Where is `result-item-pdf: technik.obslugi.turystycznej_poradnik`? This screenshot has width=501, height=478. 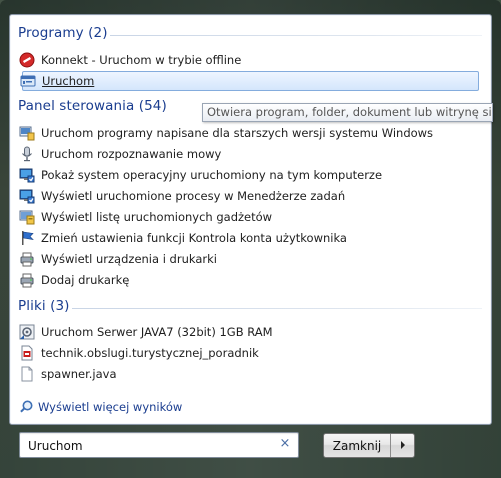
result-item-pdf: technik.obslugi.turystycznej_poradnik is located at coordinates (249, 353).